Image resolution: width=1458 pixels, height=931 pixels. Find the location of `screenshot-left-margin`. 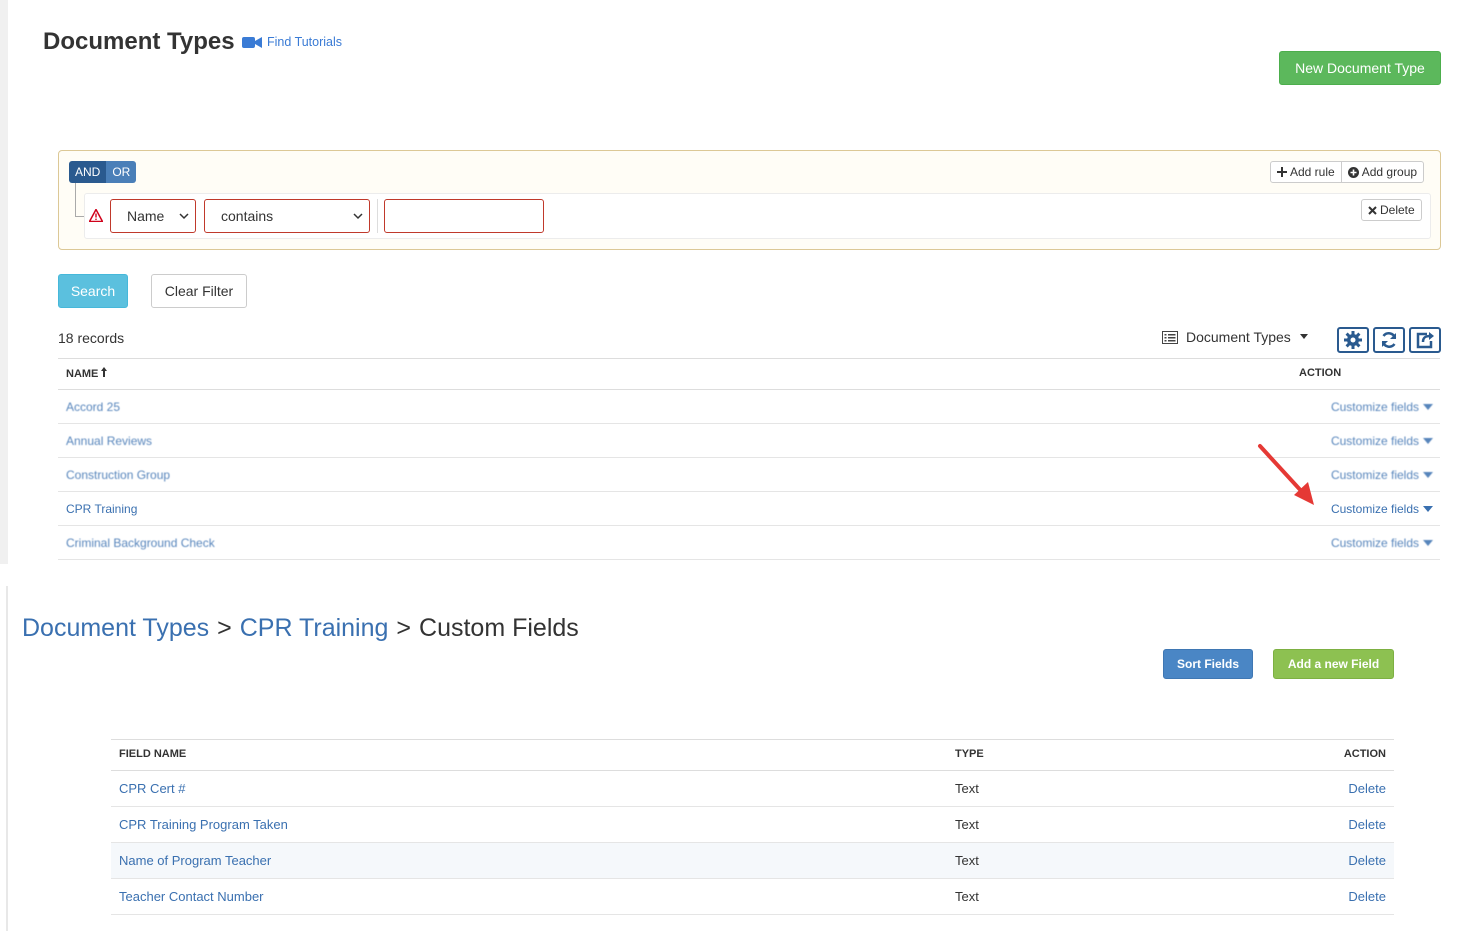

screenshot-left-margin is located at coordinates (4, 282).